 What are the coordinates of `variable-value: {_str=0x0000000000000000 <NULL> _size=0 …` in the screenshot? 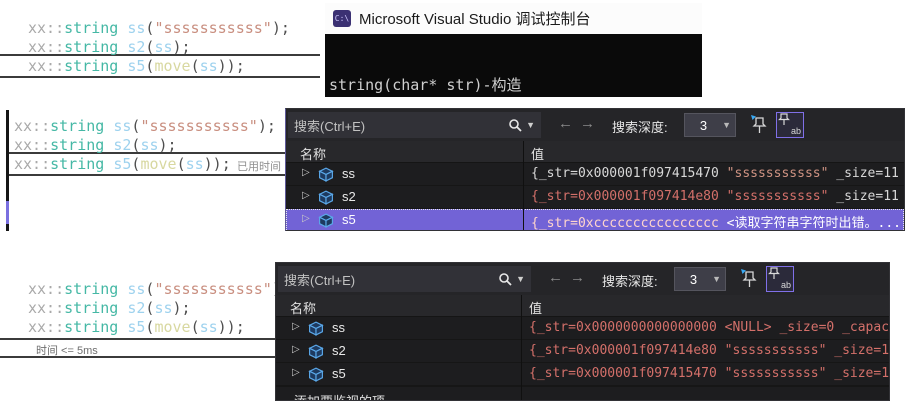 It's located at (709, 327).